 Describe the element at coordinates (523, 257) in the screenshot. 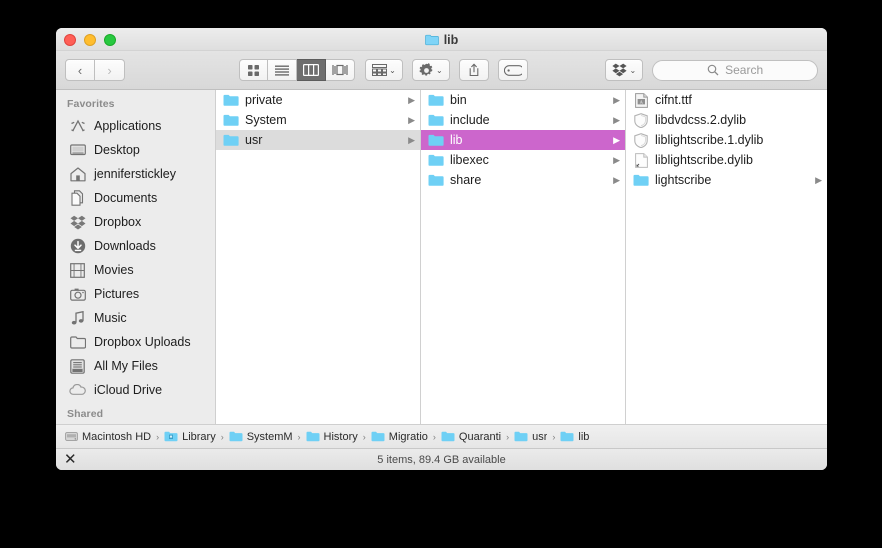

I see `column-2: bin ▶ include ▶ lib ▶ libexec ▶ share ▶` at that location.